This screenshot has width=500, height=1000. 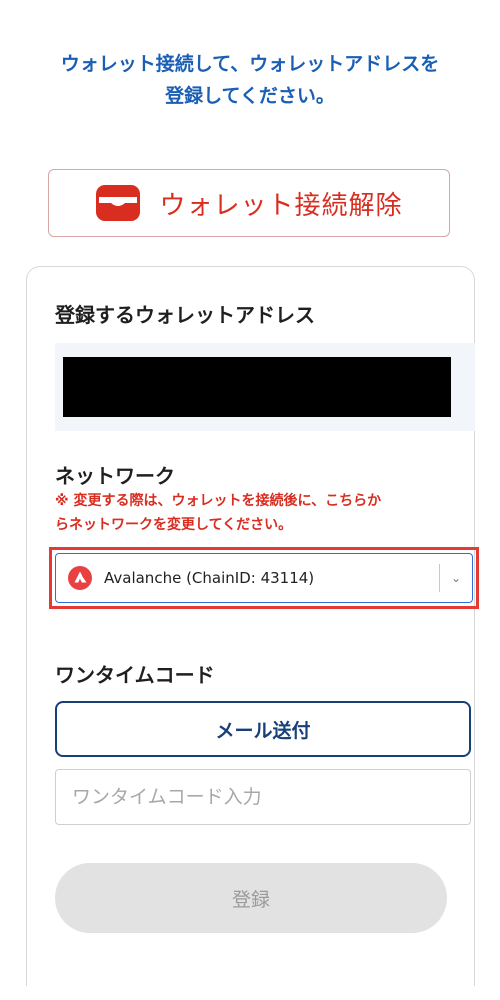 What do you see at coordinates (257, 387) in the screenshot?
I see `wallet-address-redacted` at bounding box center [257, 387].